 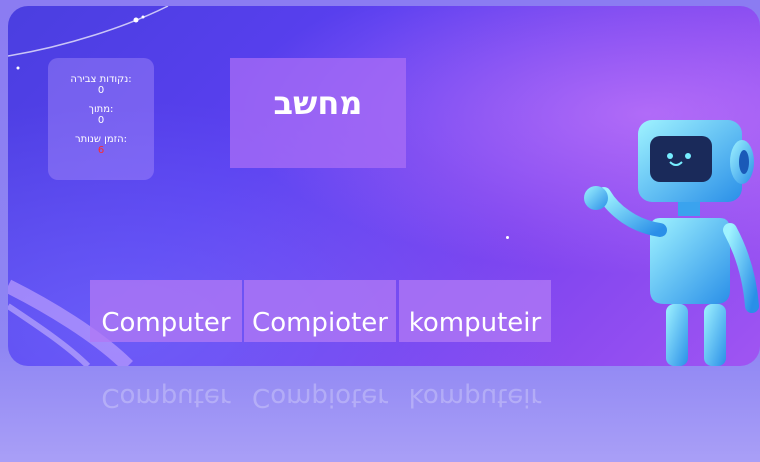 What do you see at coordinates (101, 109) in the screenshot?
I see `total-label: מתוך:` at bounding box center [101, 109].